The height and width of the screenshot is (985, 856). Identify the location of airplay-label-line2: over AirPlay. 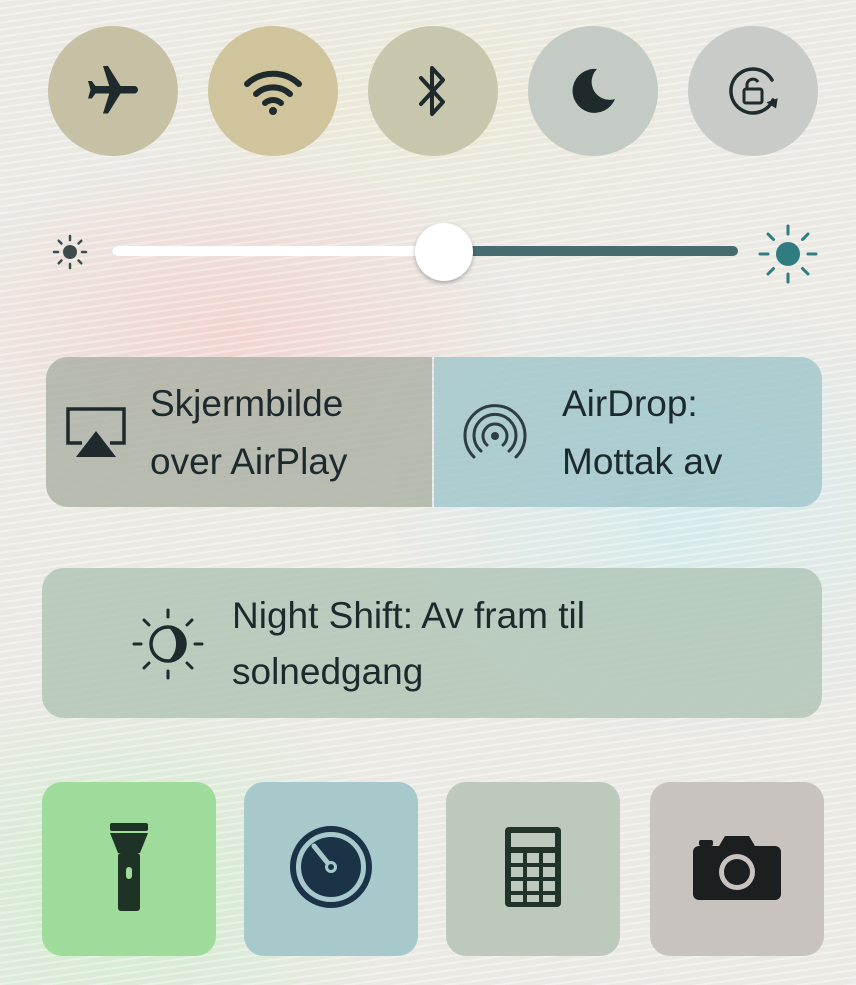
(249, 461).